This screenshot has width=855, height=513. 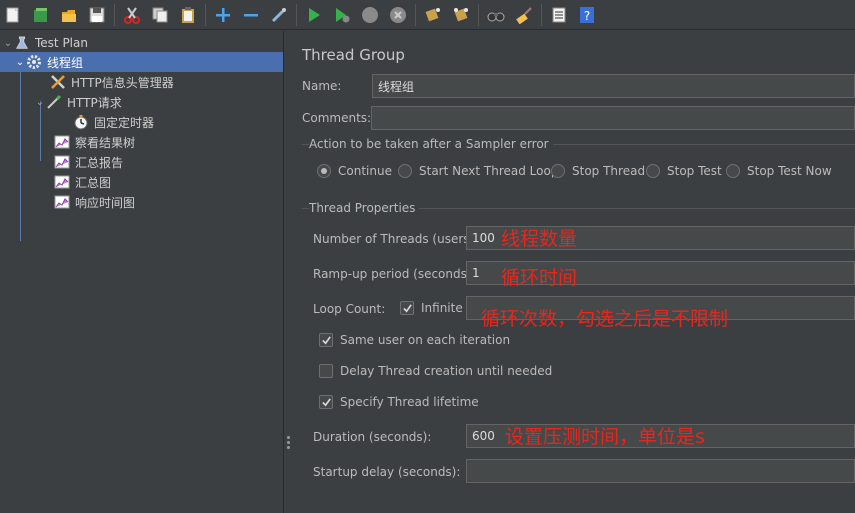 I want to click on copy-icon, so click(x=160, y=15).